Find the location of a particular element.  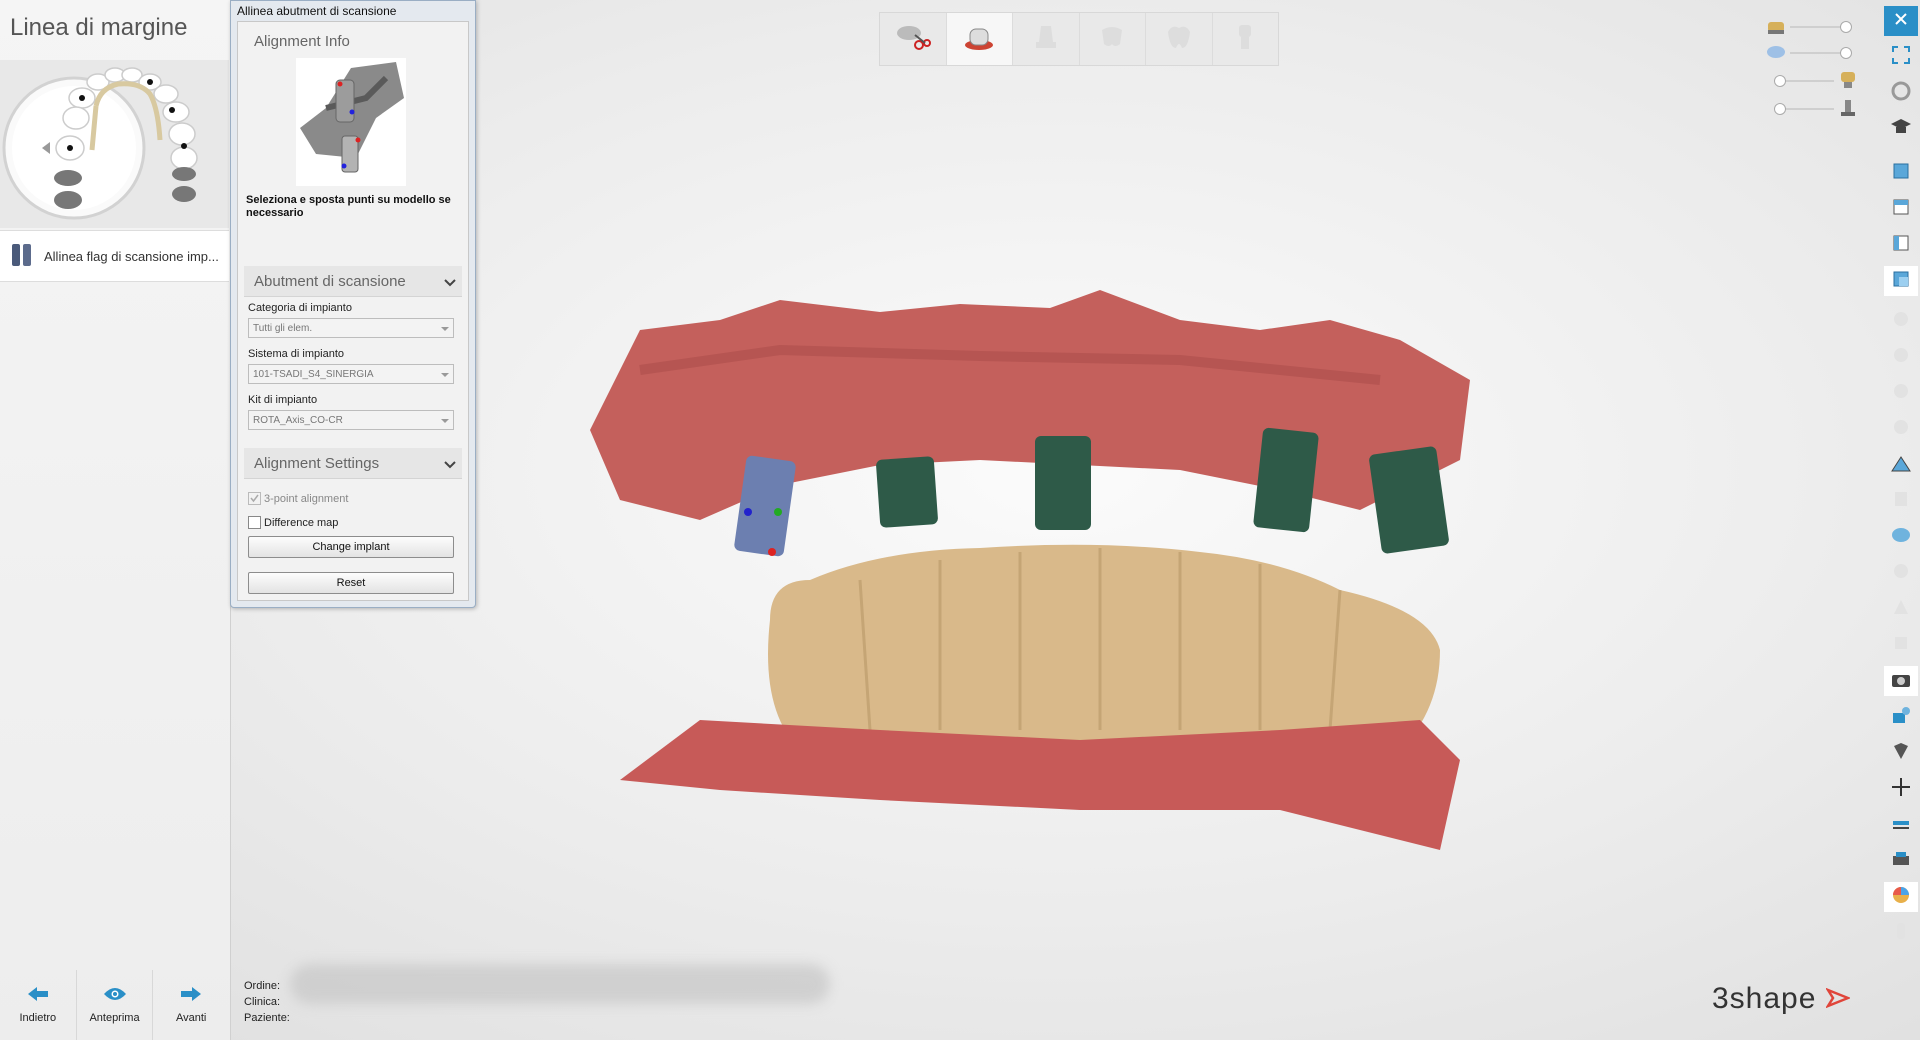

plane-icon is located at coordinates (1901, 501).